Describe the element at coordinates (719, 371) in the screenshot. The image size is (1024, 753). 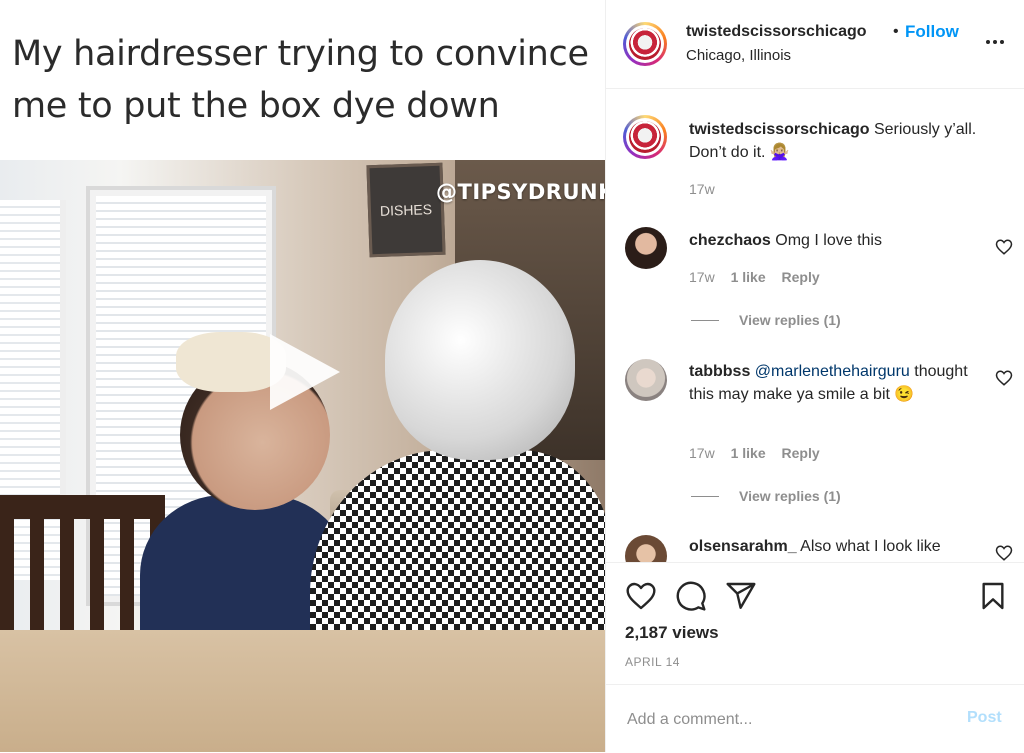
I see `comment-username: tabbbss` at that location.